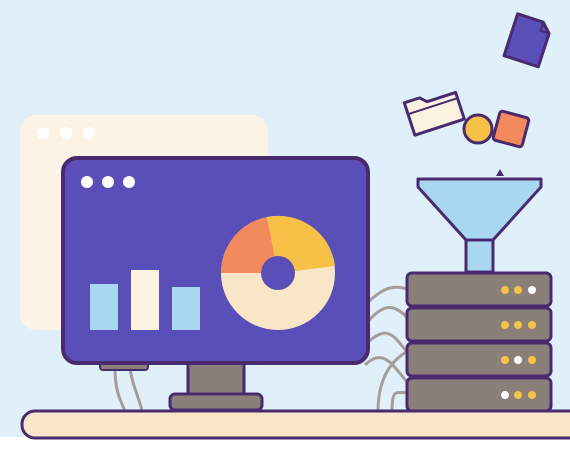 This screenshot has height=451, width=570. I want to click on desk, so click(295, 424).